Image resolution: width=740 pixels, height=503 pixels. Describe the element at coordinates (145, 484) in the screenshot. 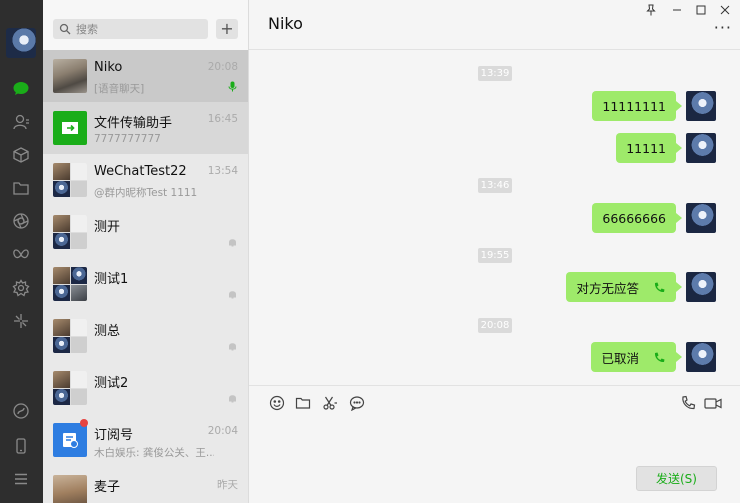

I see `chat-item-maizi: 麦子 昨天` at that location.